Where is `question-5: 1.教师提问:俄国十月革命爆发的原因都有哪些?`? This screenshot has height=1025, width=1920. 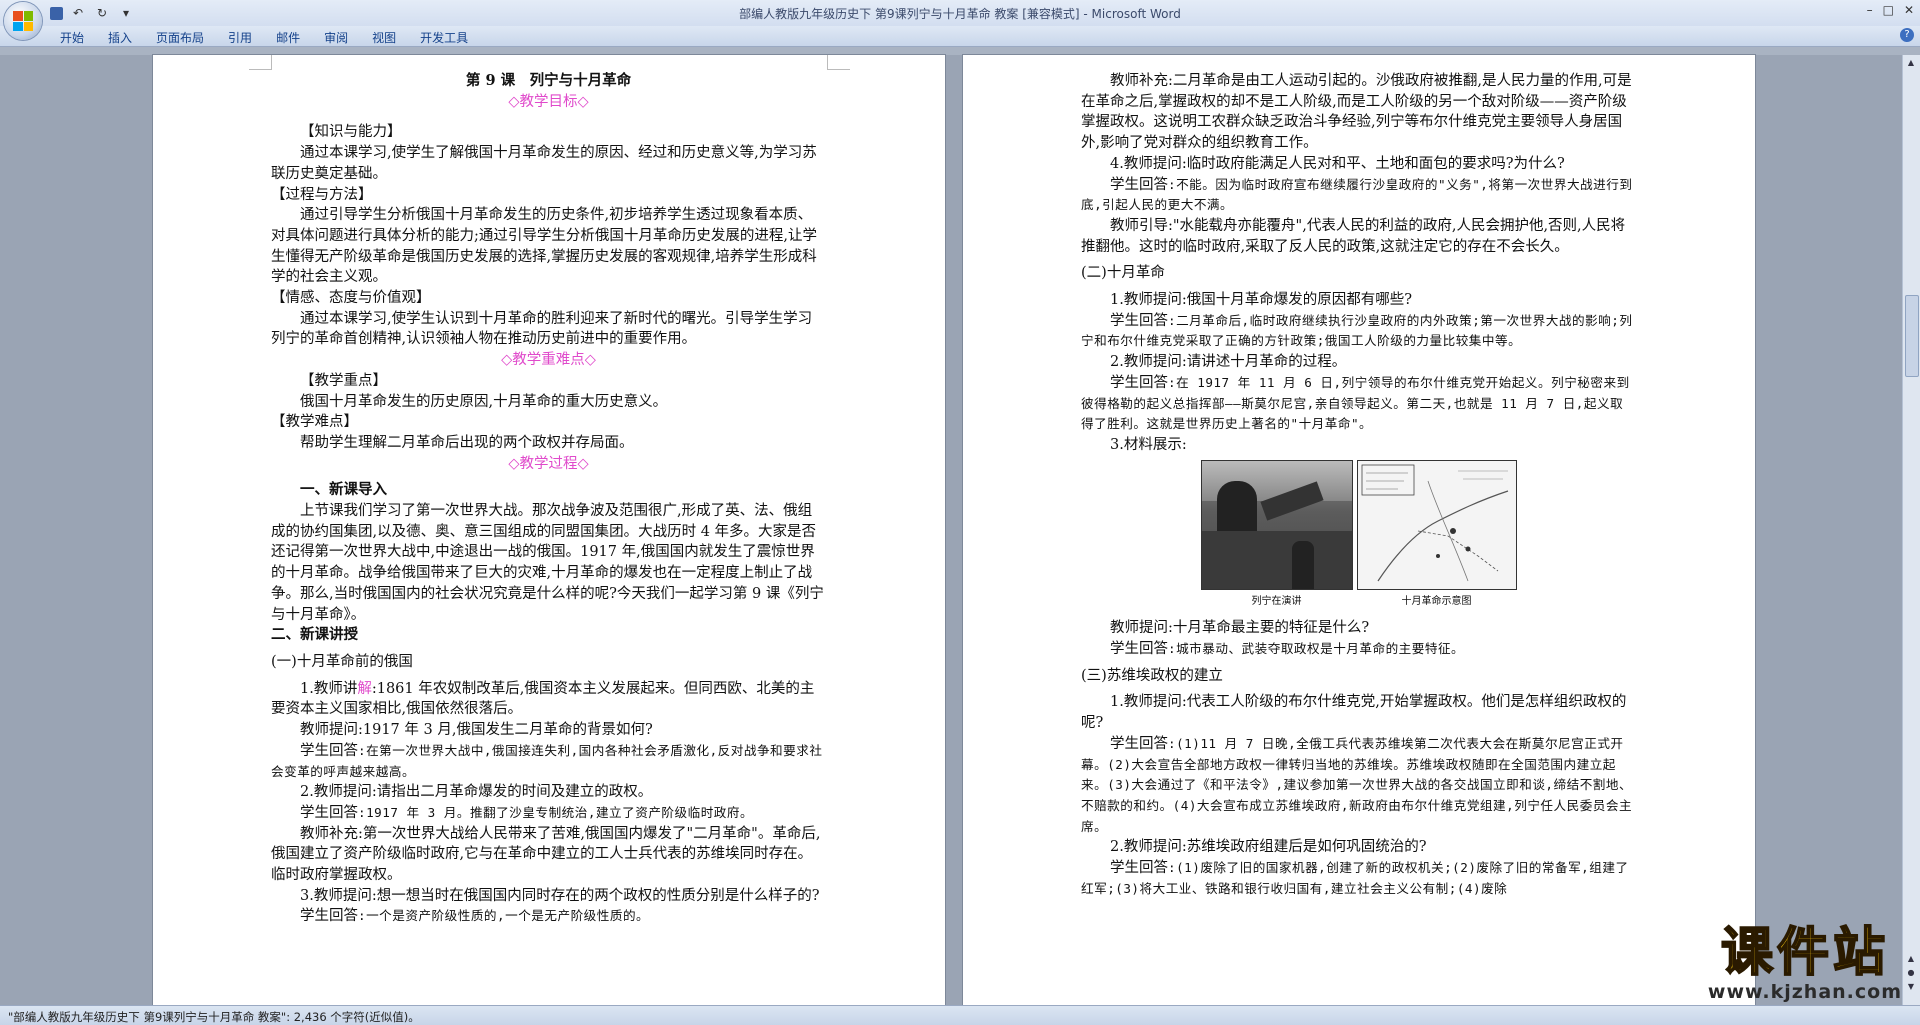
question-5: 1.教师提问:俄国十月革命爆发的原因都有哪些? is located at coordinates (1261, 300).